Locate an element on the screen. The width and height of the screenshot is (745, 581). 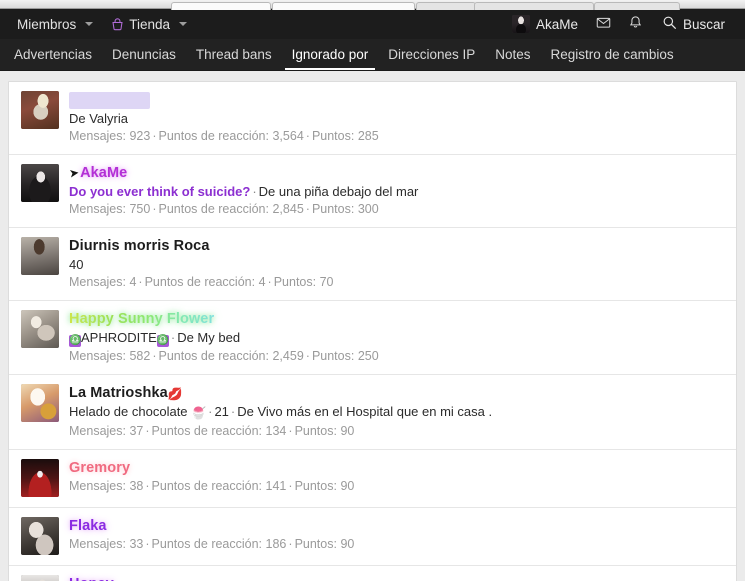
stat-points-value: 300 is located at coordinates (368, 209).